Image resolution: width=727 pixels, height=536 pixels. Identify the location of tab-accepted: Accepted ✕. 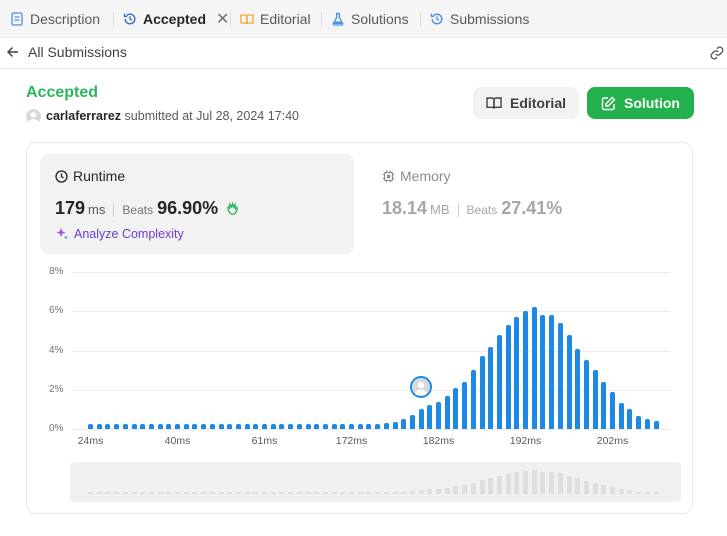
(176, 18).